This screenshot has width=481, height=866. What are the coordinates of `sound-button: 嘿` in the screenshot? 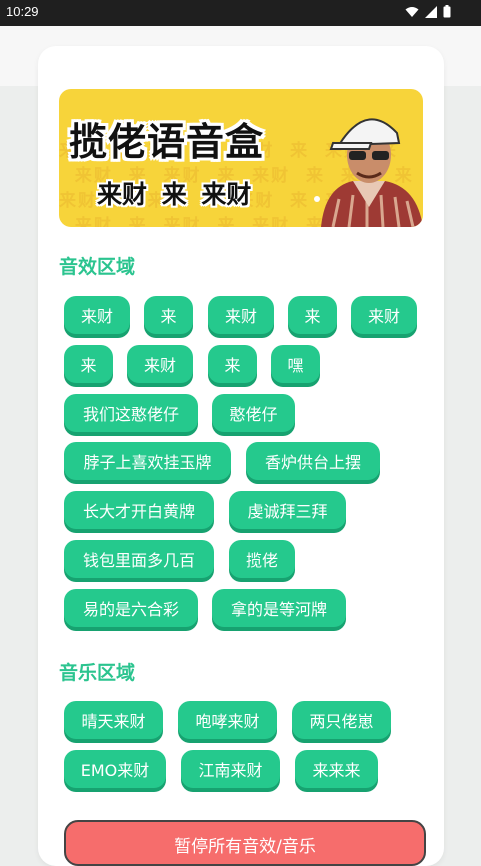 It's located at (295, 364).